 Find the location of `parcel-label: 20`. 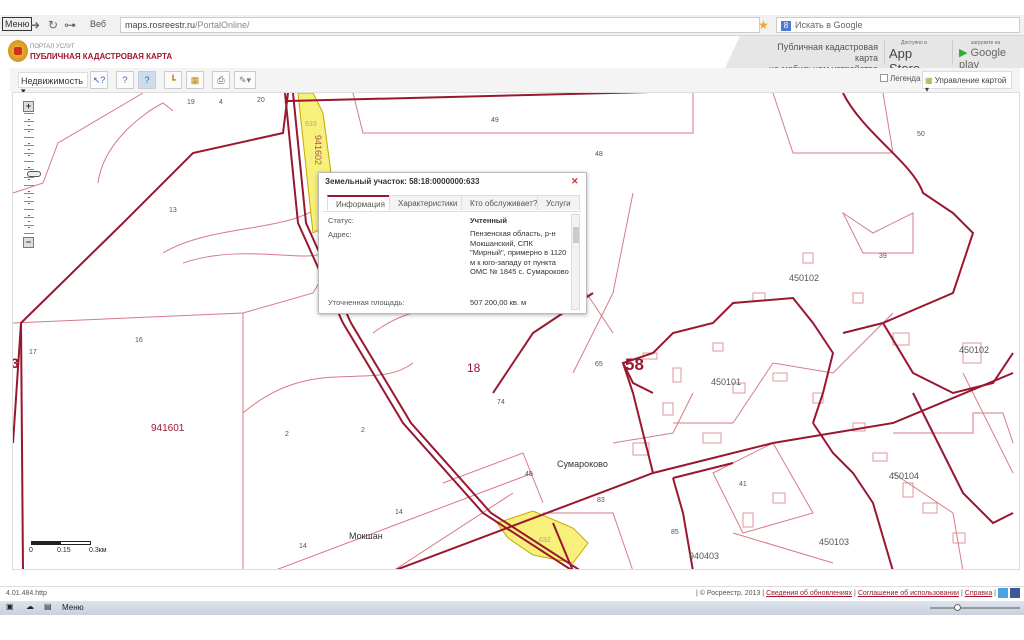

parcel-label: 20 is located at coordinates (261, 100).